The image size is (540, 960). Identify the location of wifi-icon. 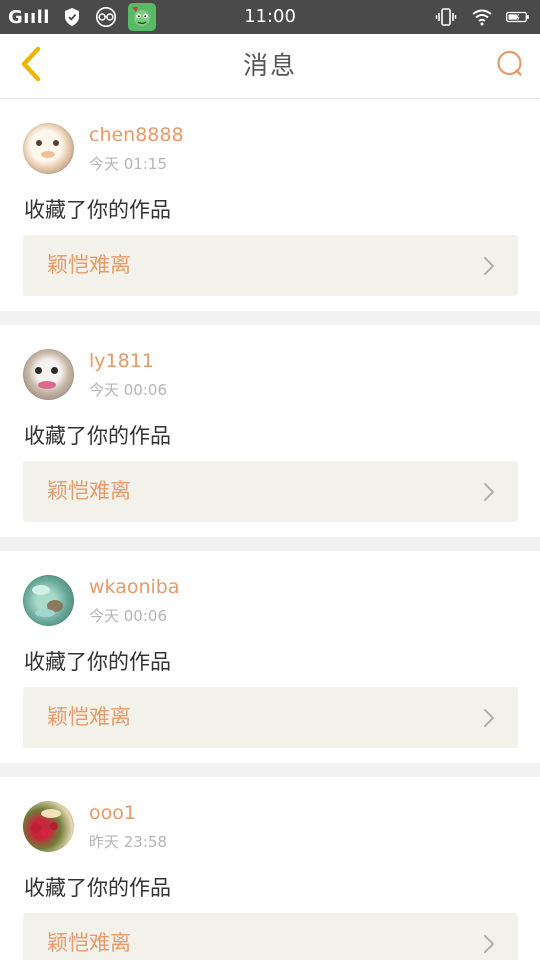
(482, 17).